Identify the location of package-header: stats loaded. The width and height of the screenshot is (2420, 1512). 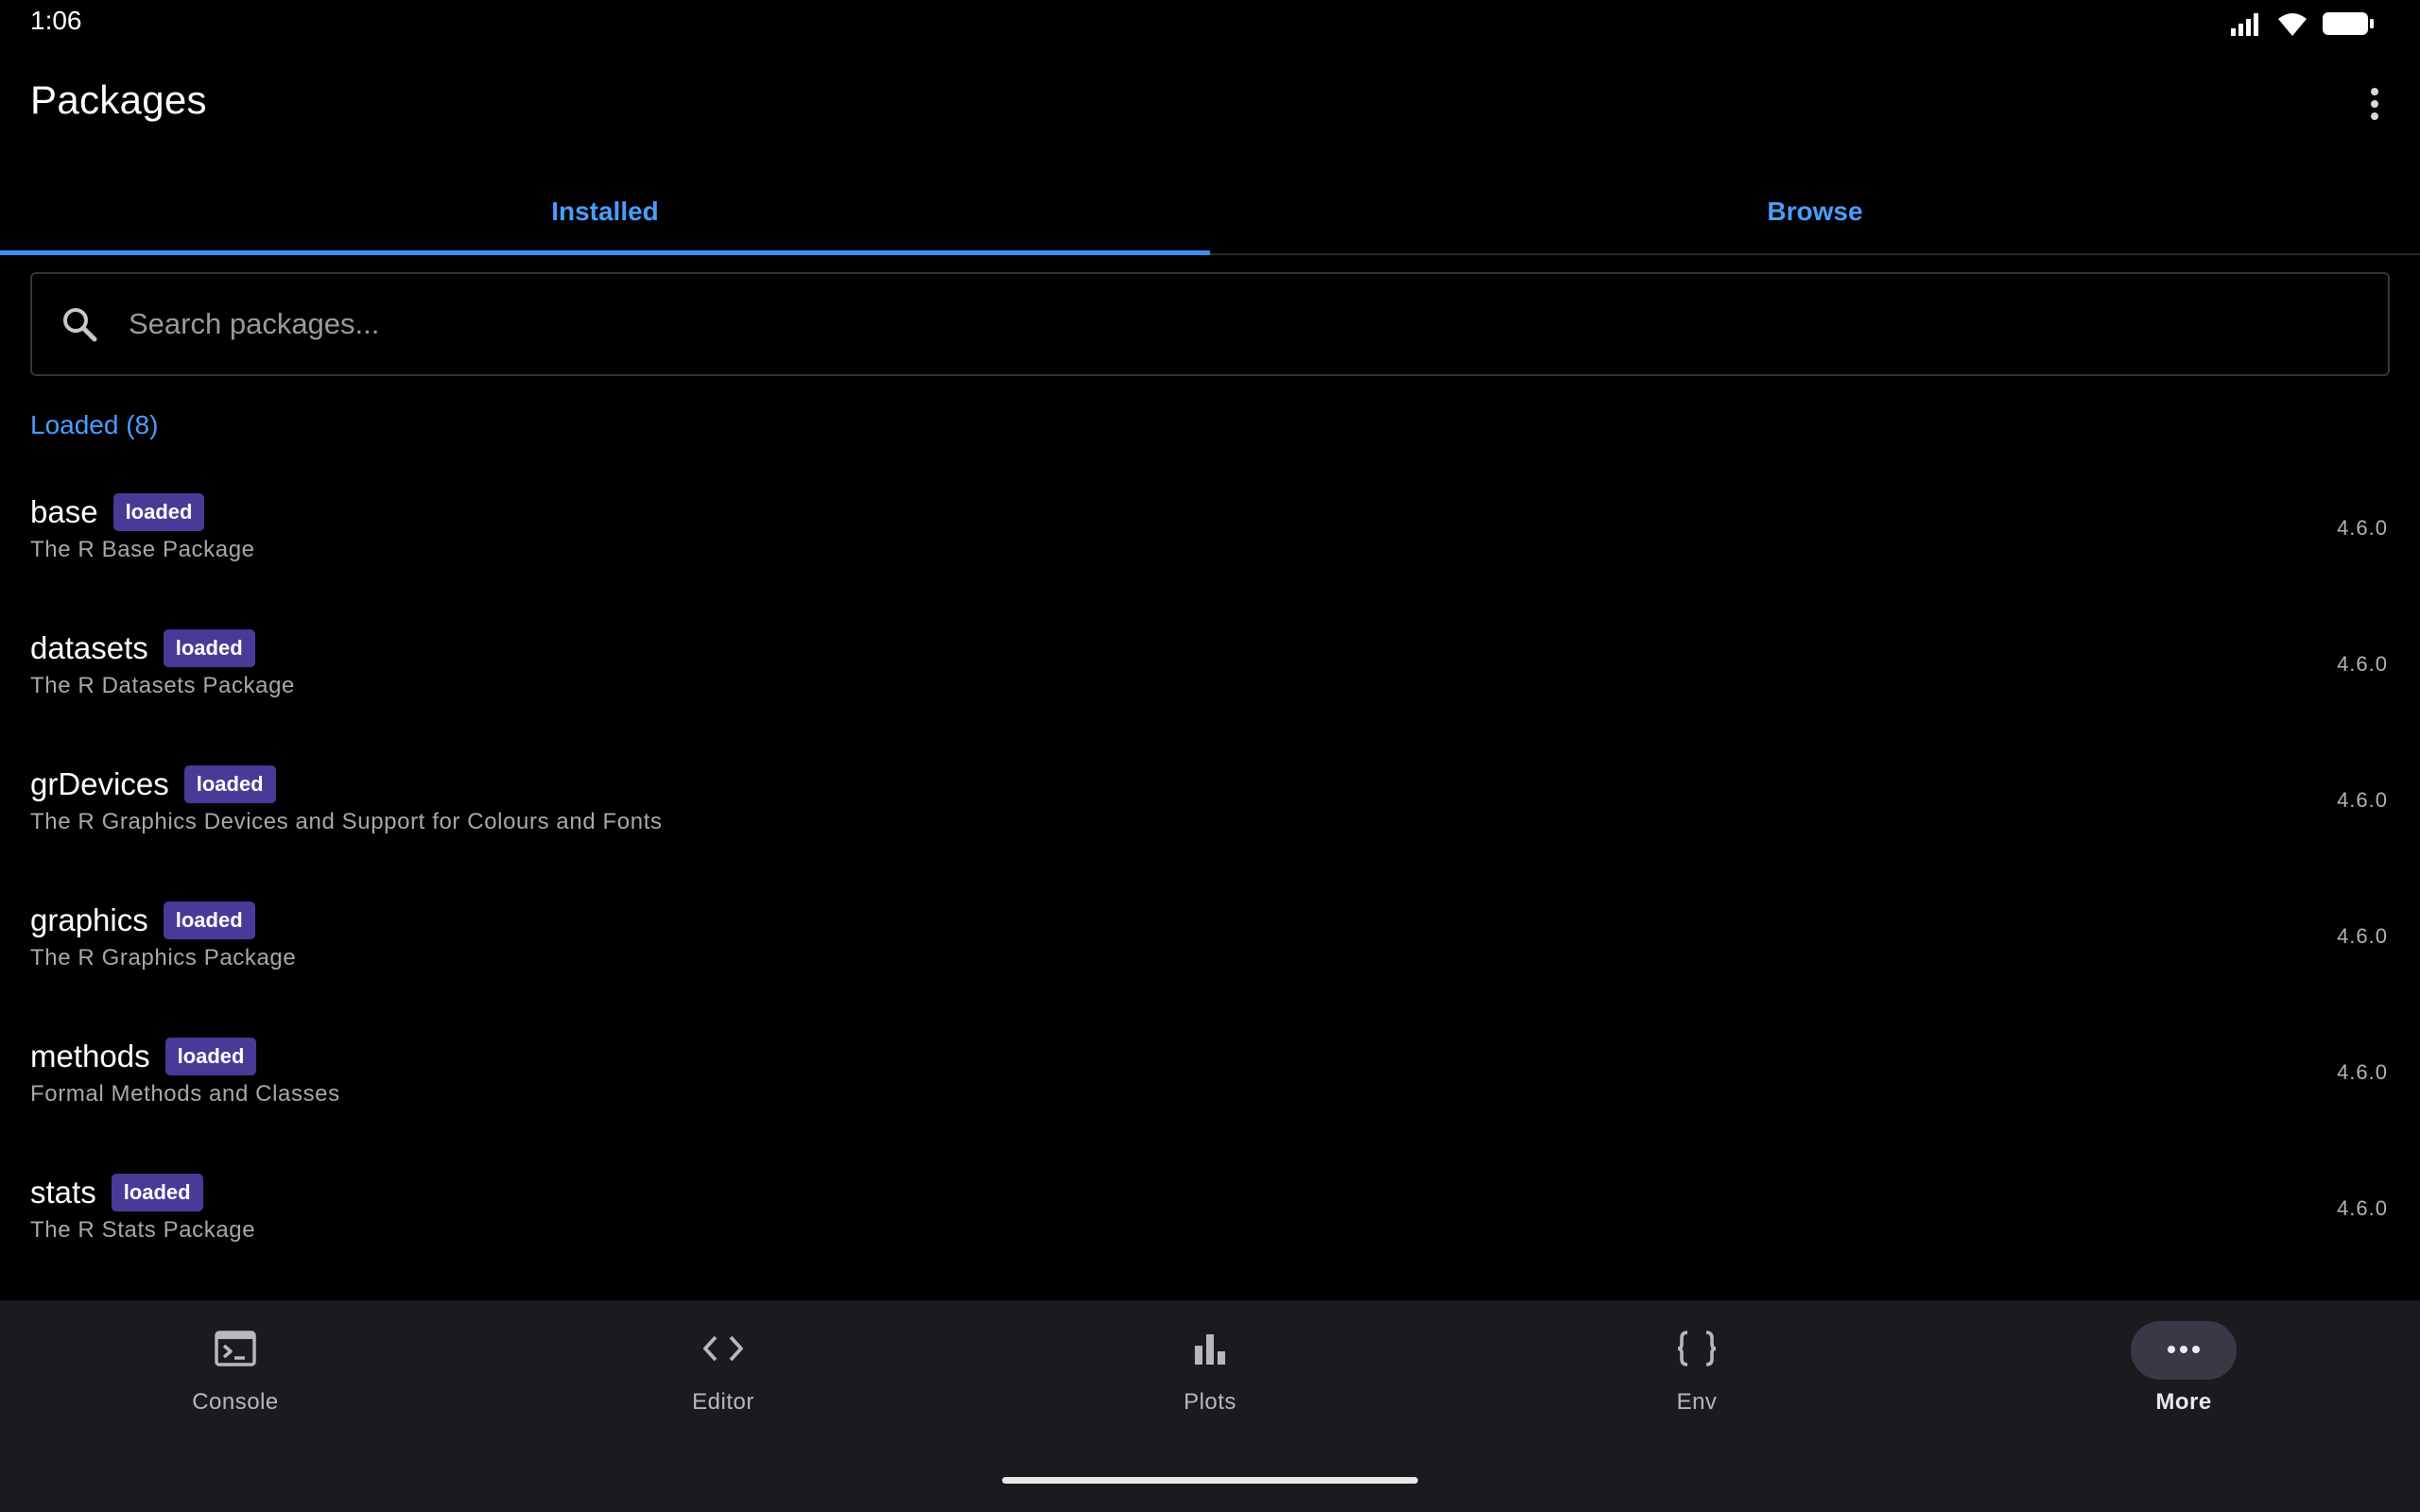
(116, 1192).